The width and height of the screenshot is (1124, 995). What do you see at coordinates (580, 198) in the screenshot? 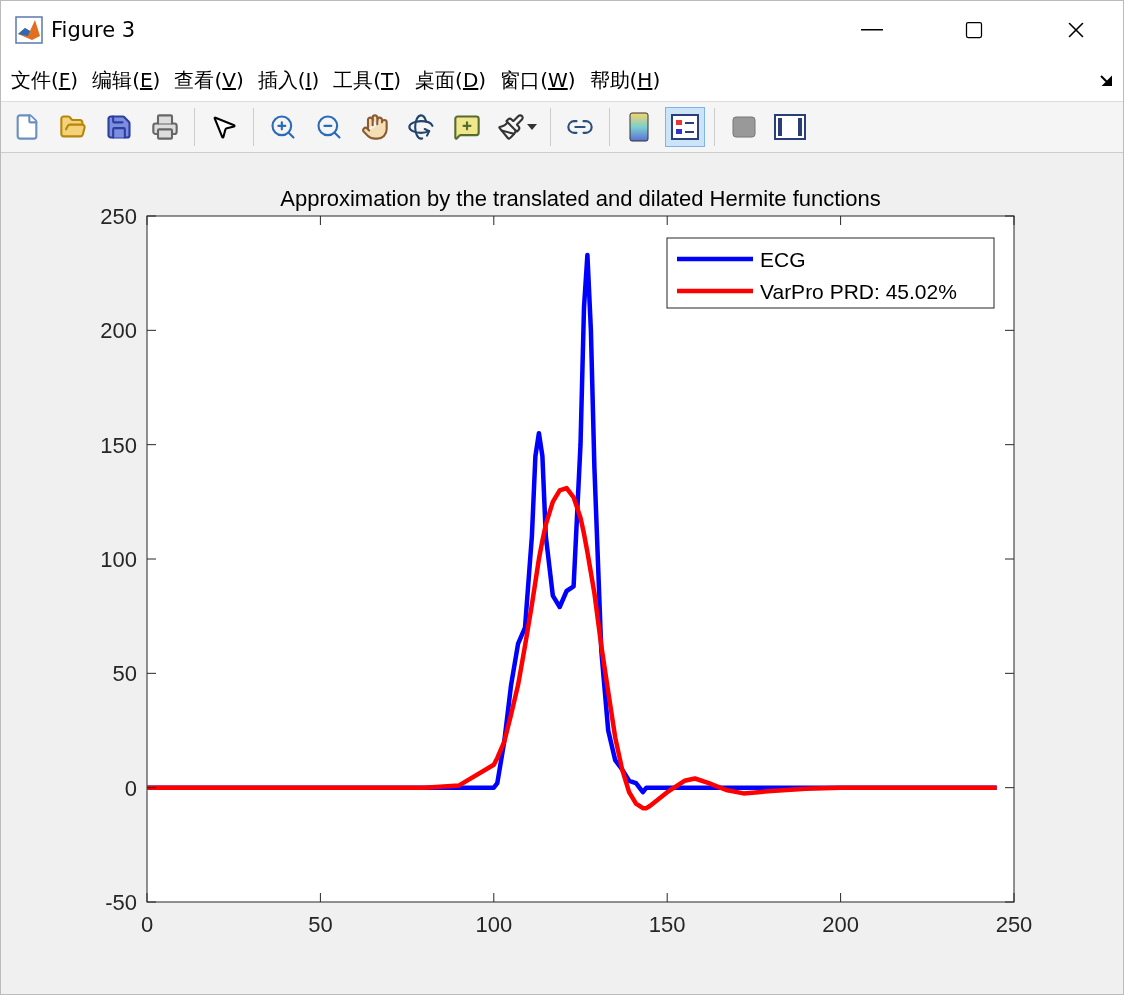
I see `chart-title: Approximation by the translated and dilated Hermite functions` at bounding box center [580, 198].